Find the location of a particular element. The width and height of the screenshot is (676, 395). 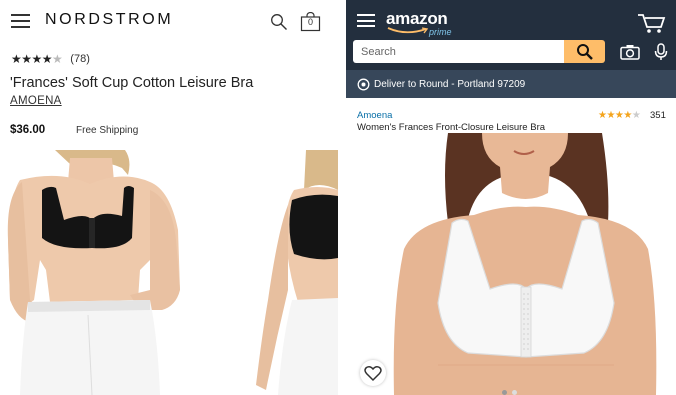

amazon-logo: amazon is located at coordinates (417, 19).